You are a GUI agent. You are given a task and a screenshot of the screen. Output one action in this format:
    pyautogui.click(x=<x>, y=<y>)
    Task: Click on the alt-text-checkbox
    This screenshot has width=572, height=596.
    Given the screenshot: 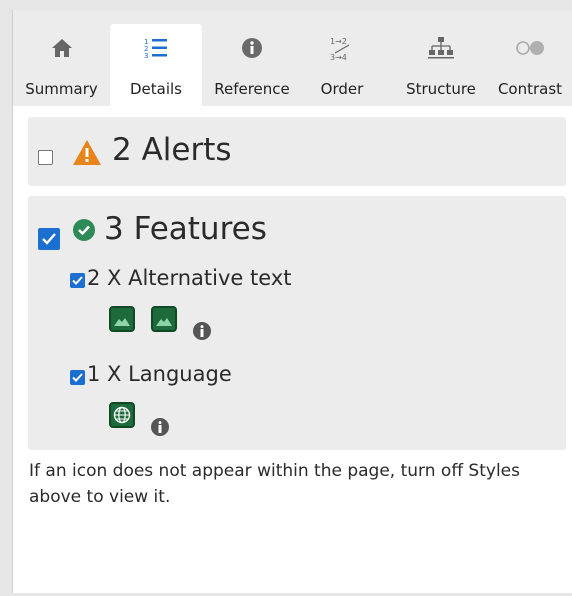 What is the action you would take?
    pyautogui.click(x=77, y=280)
    